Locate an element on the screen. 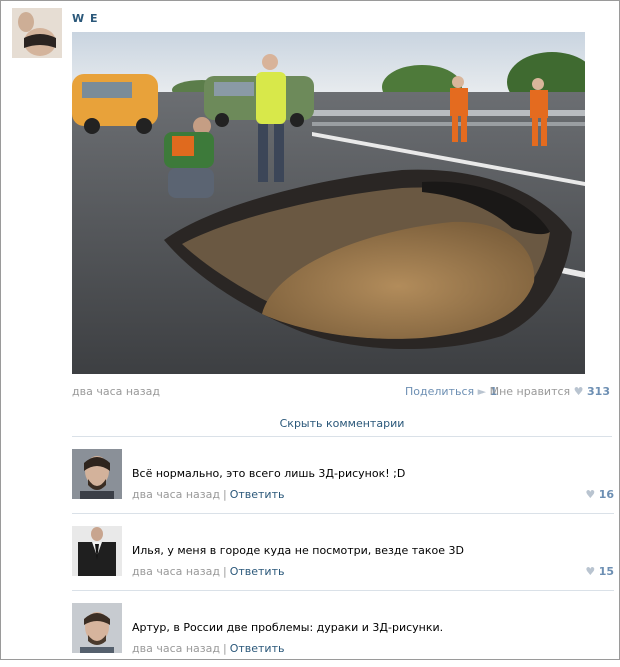 The width and height of the screenshot is (620, 667). like-count: 313 is located at coordinates (598, 391).